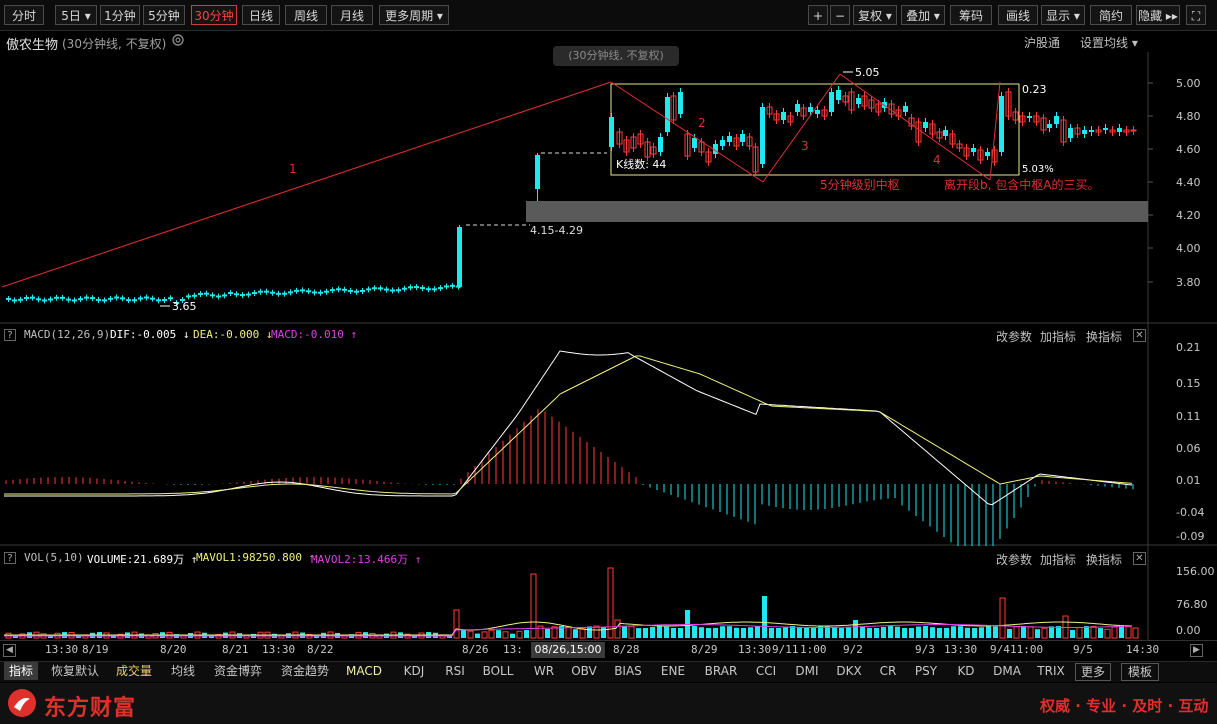 Image resolution: width=1217 pixels, height=724 pixels. Describe the element at coordinates (628, 671) in the screenshot. I see `indicator-tab-12: BIAS` at that location.